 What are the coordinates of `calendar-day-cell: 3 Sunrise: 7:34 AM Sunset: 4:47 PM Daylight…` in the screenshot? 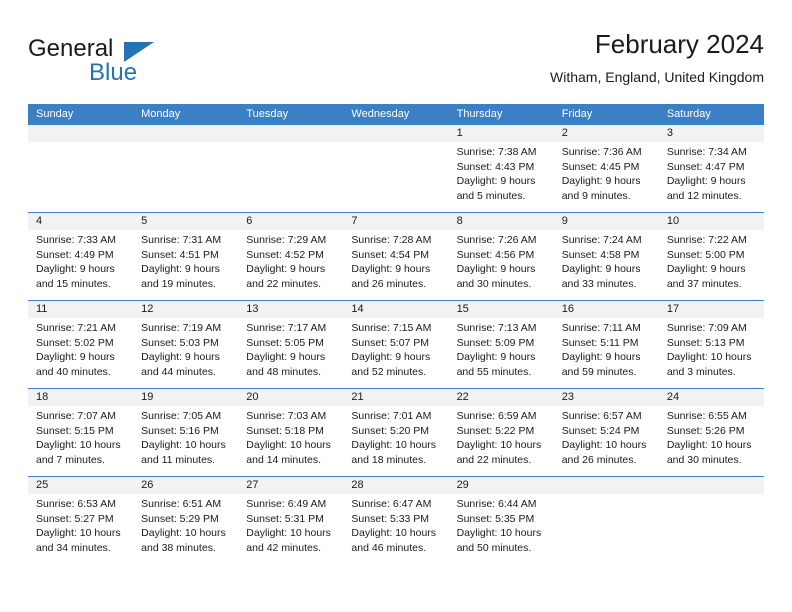 It's located at (711, 168).